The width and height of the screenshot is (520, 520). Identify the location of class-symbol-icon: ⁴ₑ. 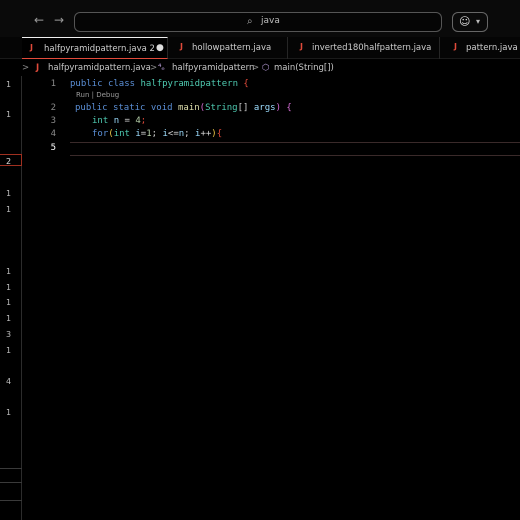
(161, 68).